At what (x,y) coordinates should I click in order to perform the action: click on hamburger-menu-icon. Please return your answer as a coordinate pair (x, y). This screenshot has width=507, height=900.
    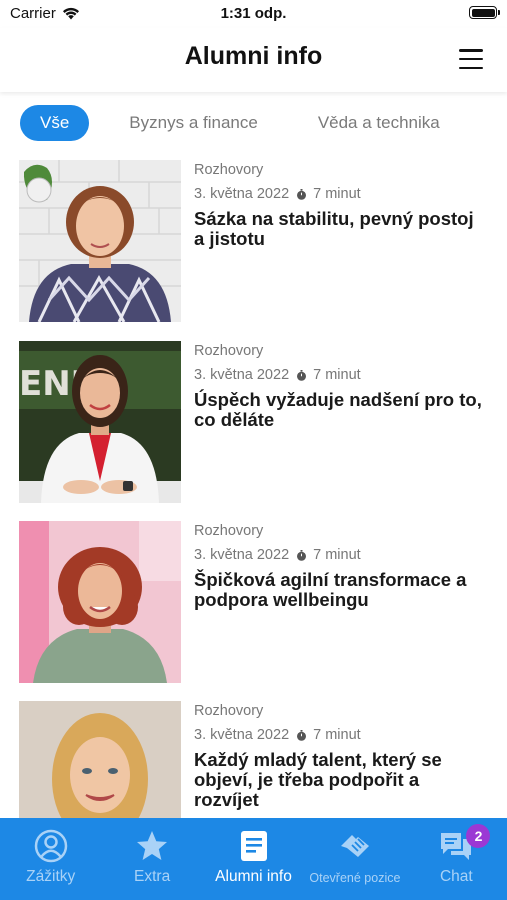
    Looking at the image, I should click on (471, 59).